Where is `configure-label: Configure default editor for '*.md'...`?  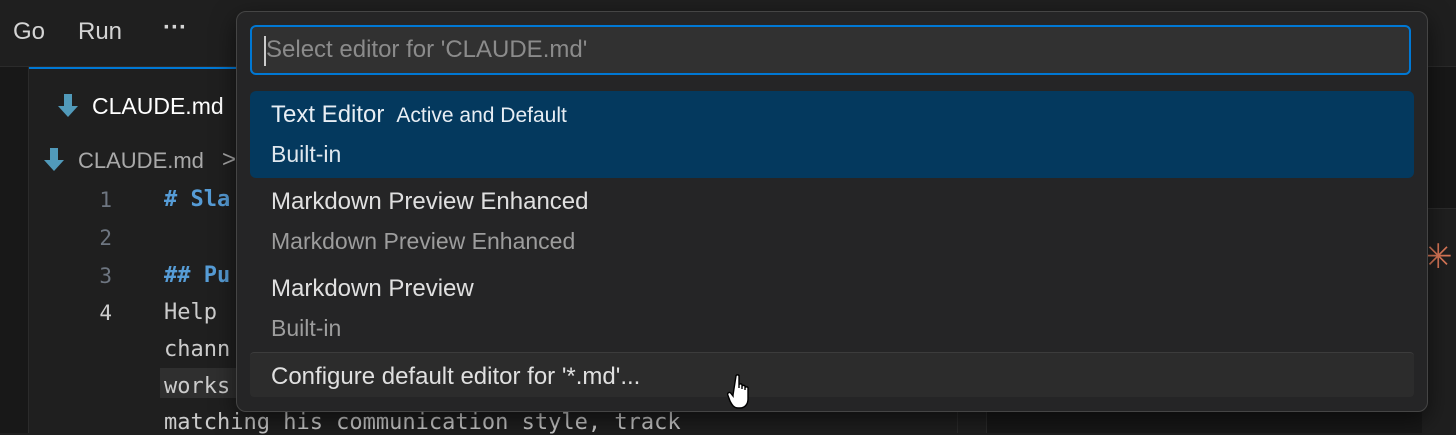
configure-label: Configure default editor for '*.md'... is located at coordinates (456, 376).